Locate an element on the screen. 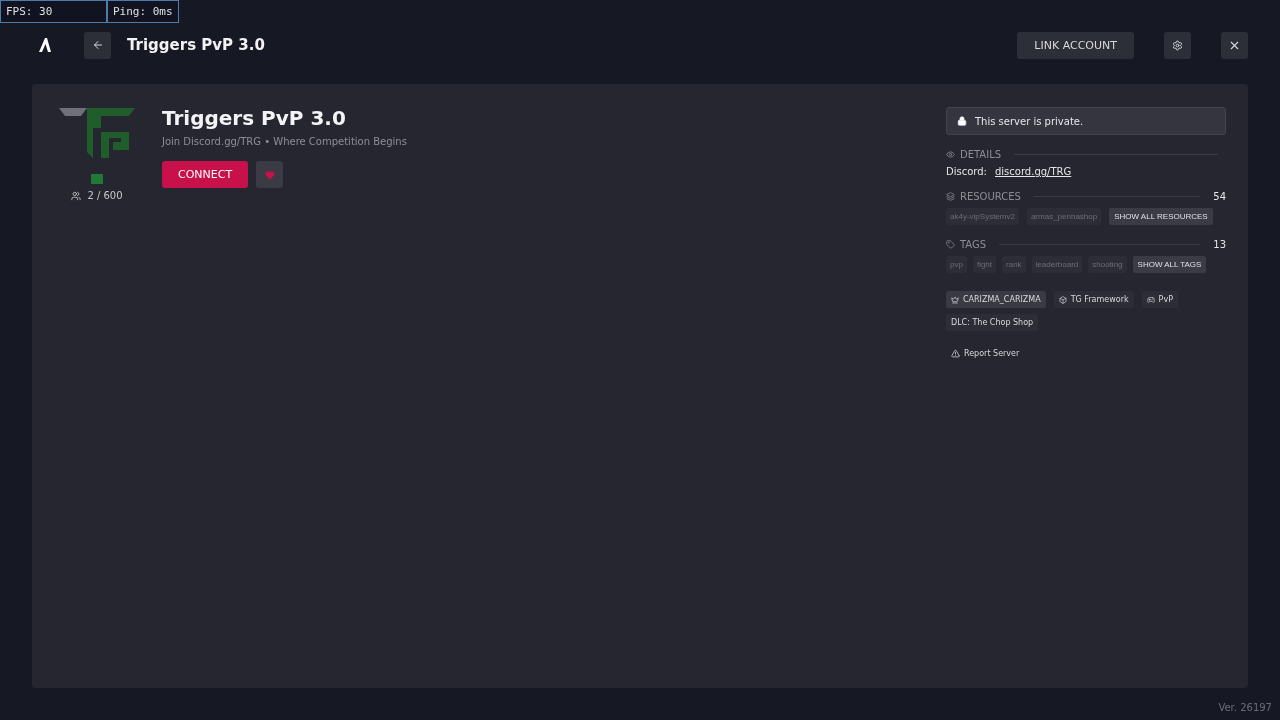  connect-button: CONNECT is located at coordinates (205, 174).